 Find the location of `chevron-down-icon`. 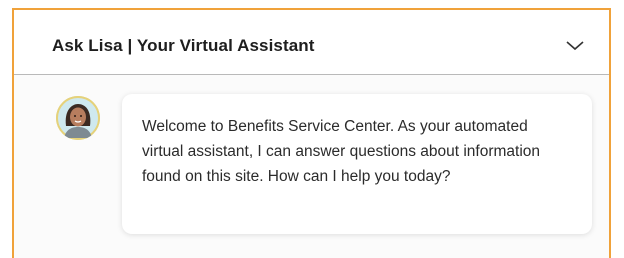

chevron-down-icon is located at coordinates (575, 45).